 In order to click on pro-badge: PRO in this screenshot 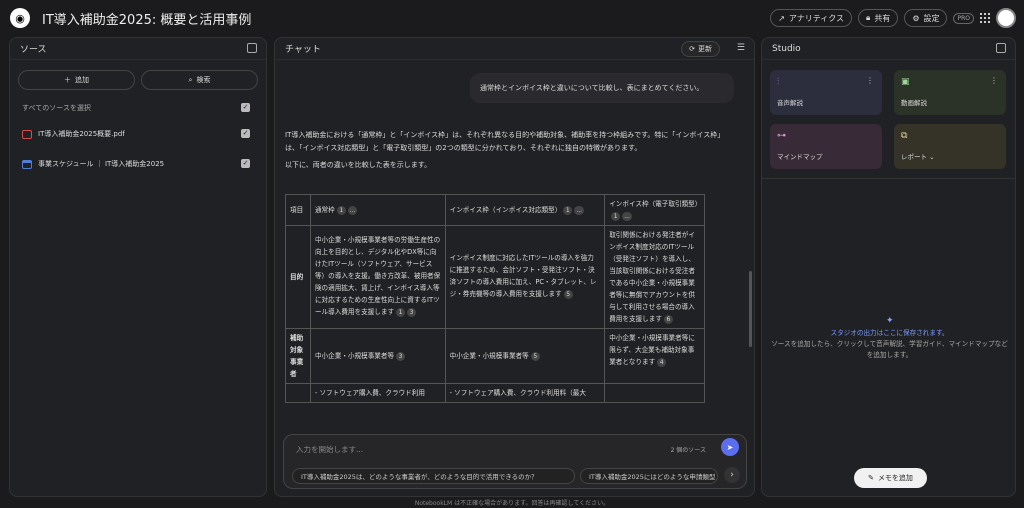, I will do `click(963, 18)`.